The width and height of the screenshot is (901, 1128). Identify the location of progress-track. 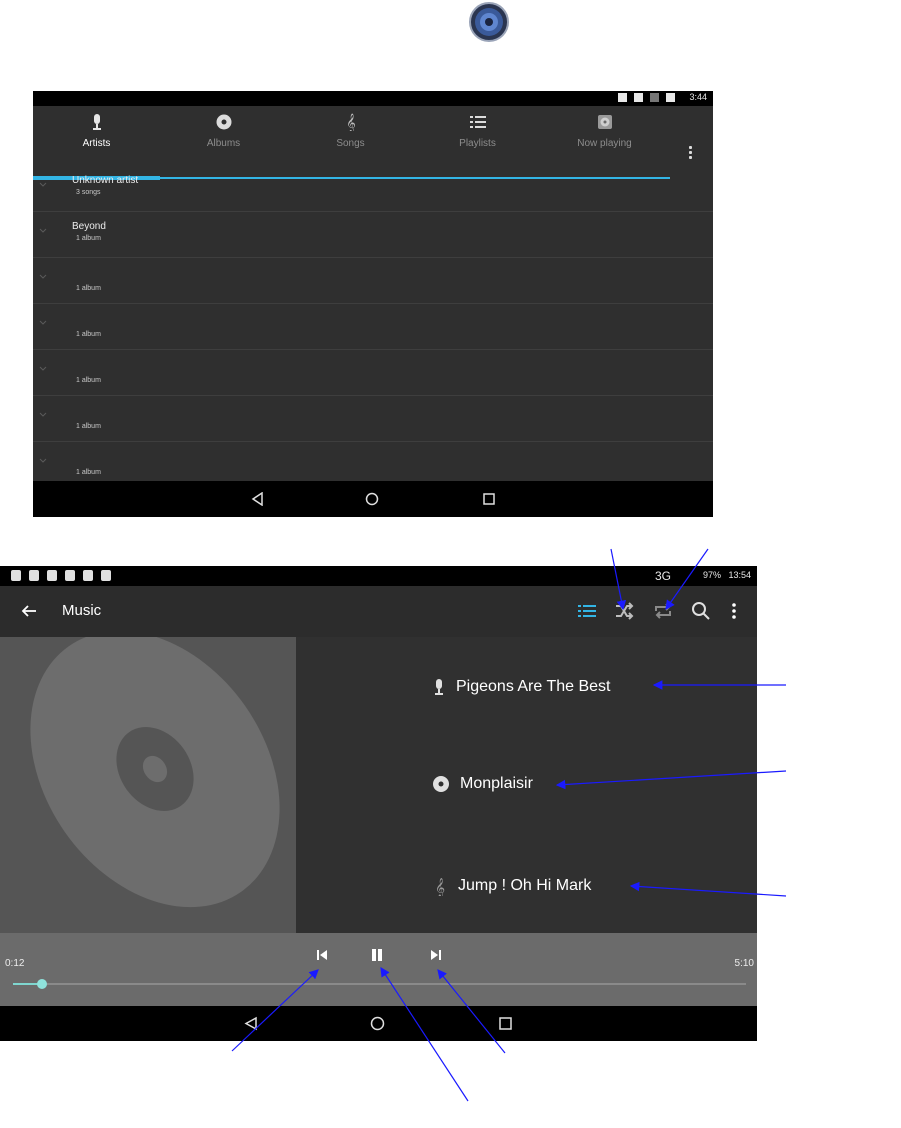
(379, 984).